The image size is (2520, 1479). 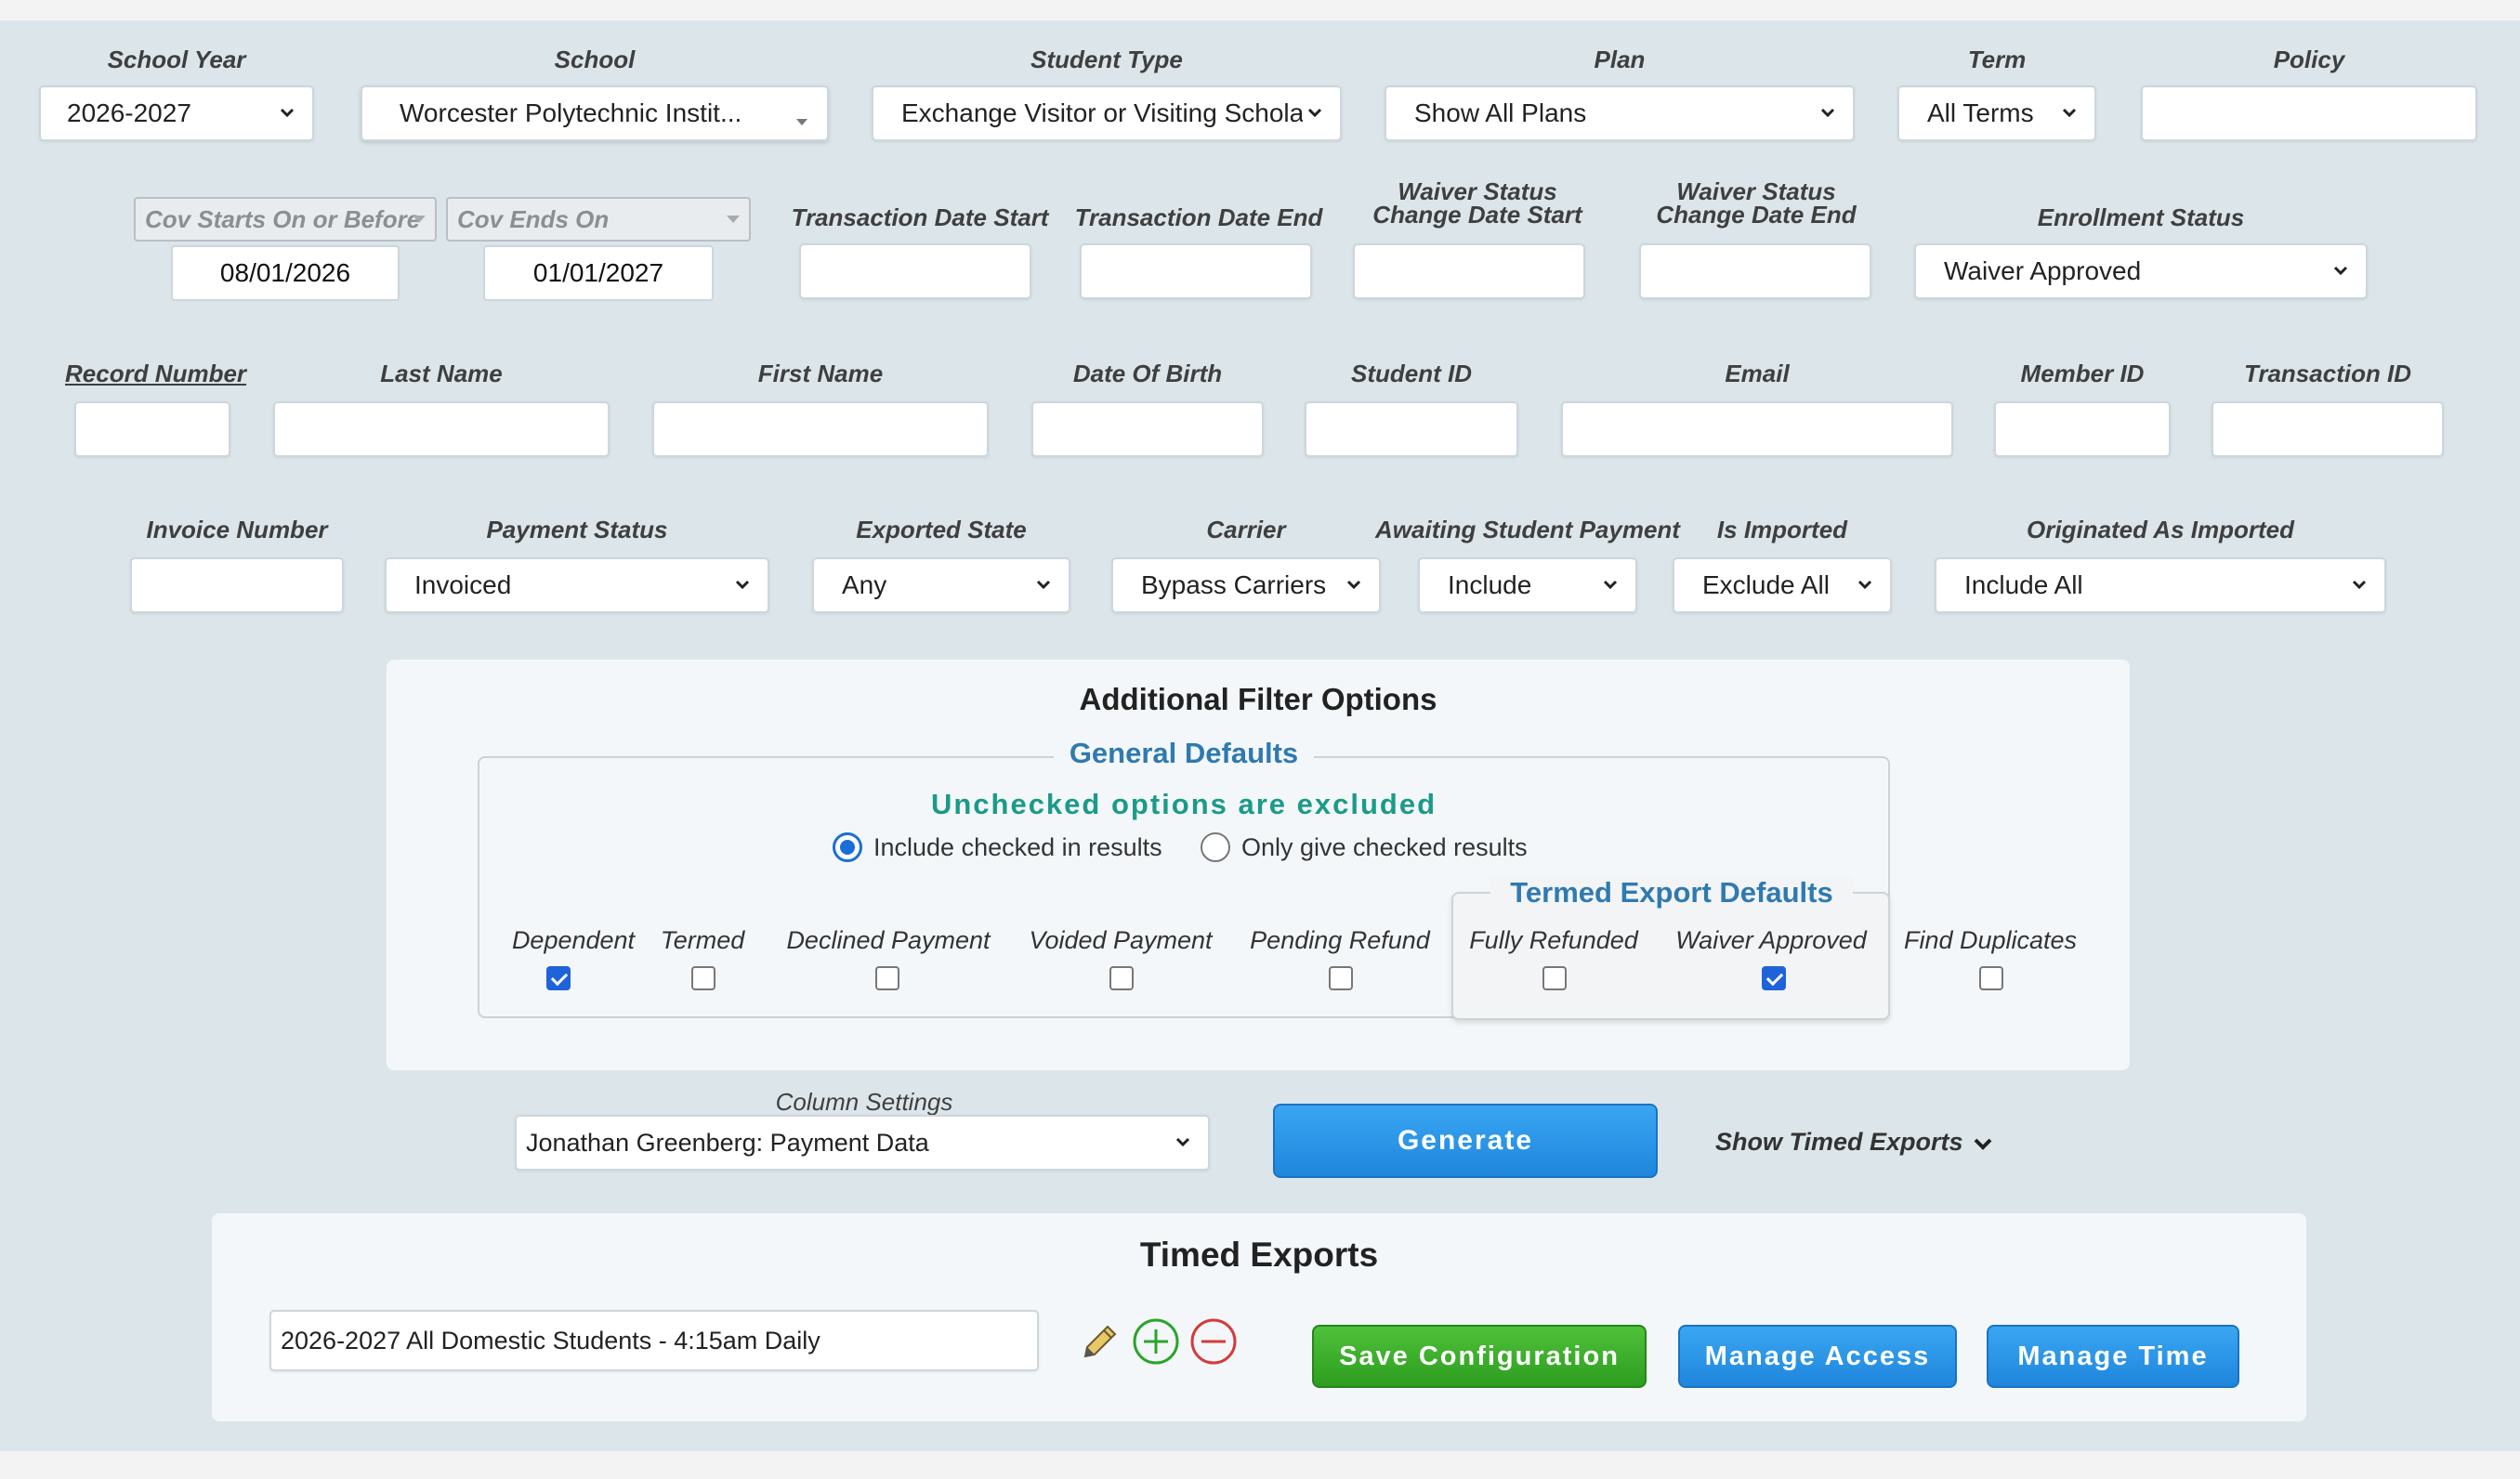 What do you see at coordinates (2082, 429) in the screenshot?
I see `member-id-input` at bounding box center [2082, 429].